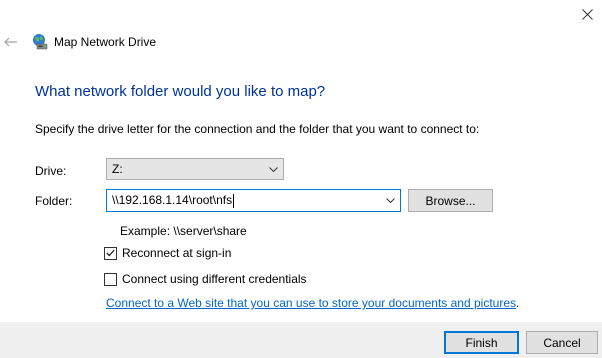 The image size is (602, 358). I want to click on folder-input-value: \\192.168.1.14\root\nfs, so click(172, 200).